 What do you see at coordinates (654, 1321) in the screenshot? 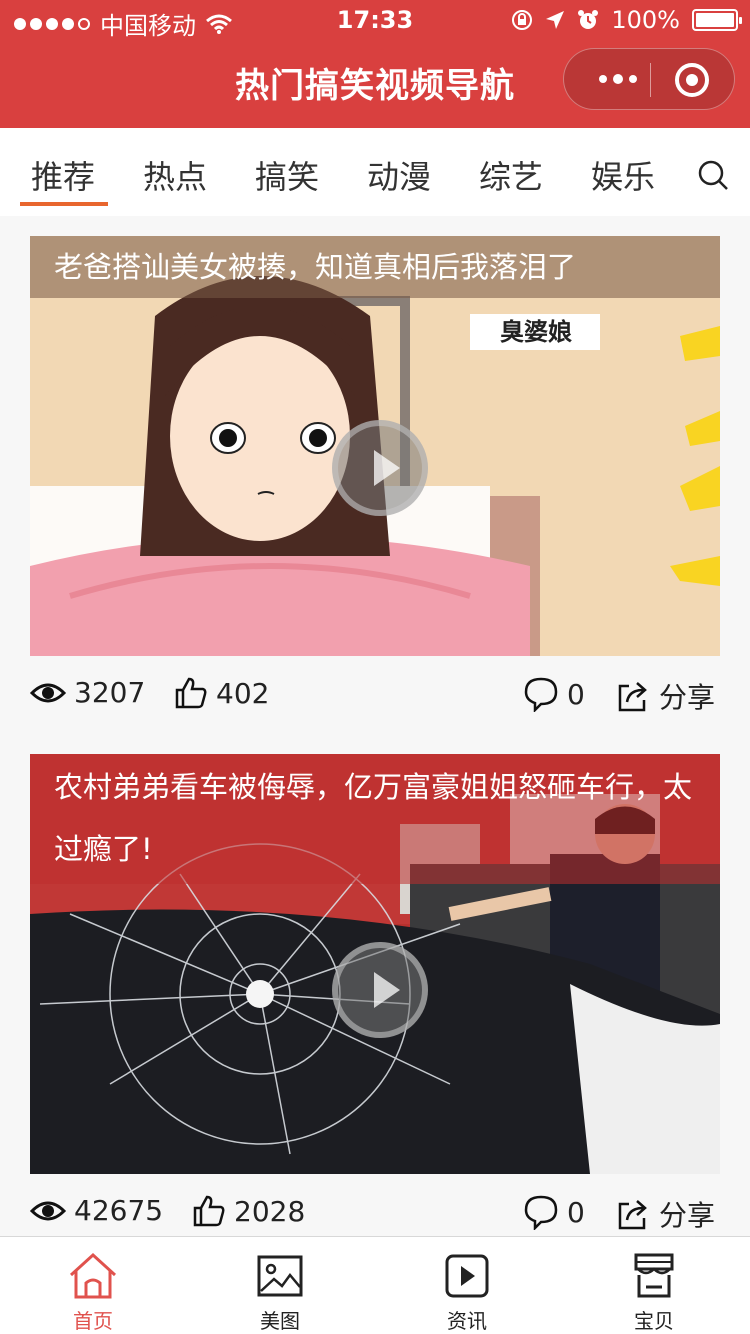
I see `tabbar-label: 宝贝` at bounding box center [654, 1321].